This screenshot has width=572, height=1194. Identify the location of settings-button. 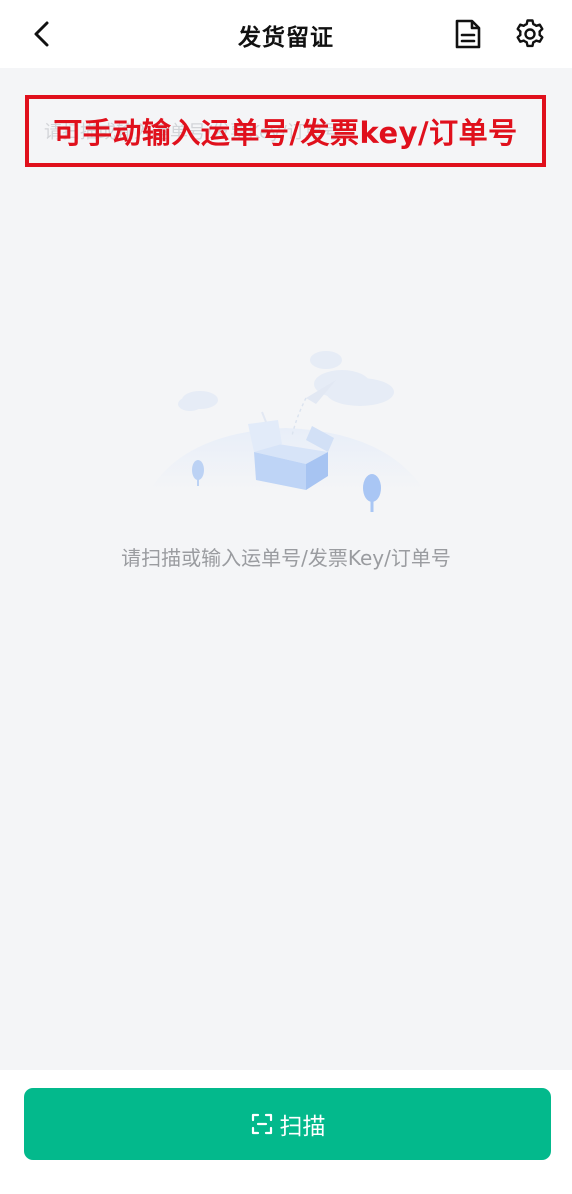
(530, 34).